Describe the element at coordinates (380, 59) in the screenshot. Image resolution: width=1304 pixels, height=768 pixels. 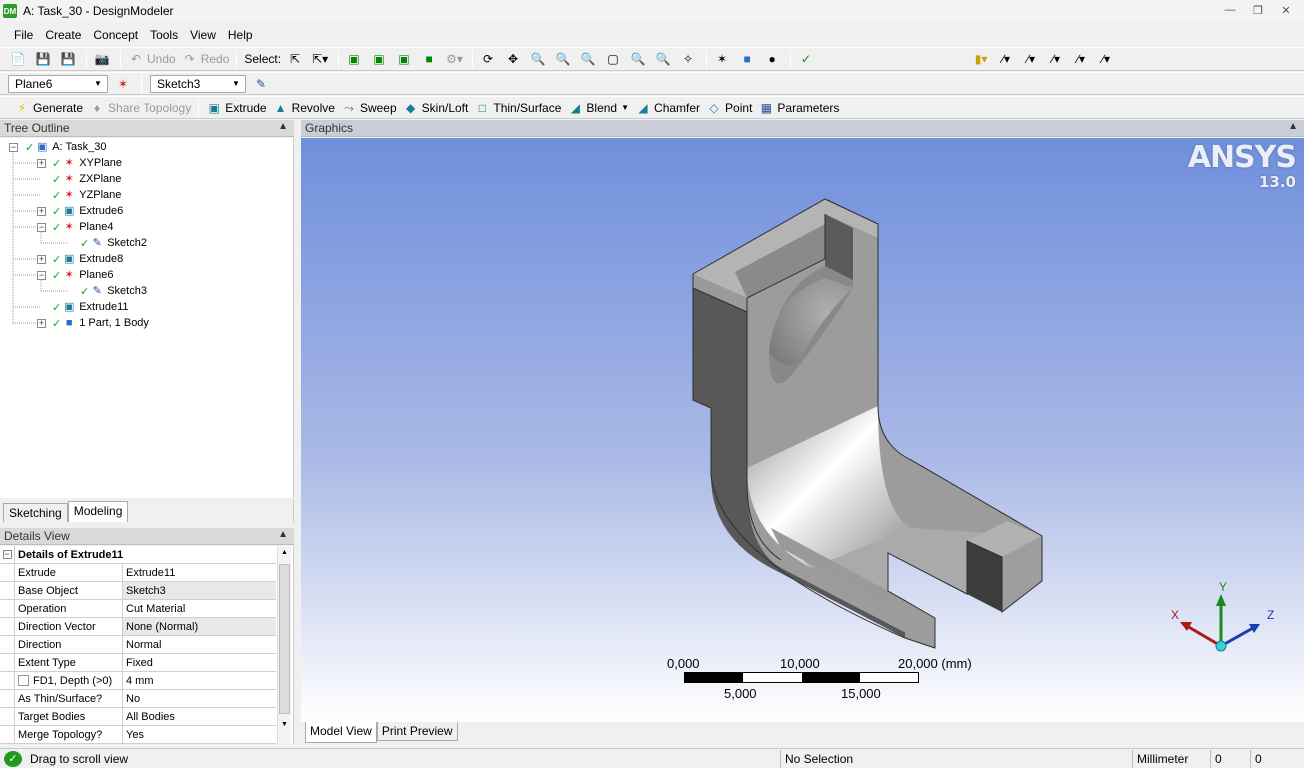
I see `select-edges-icon: ▣` at that location.